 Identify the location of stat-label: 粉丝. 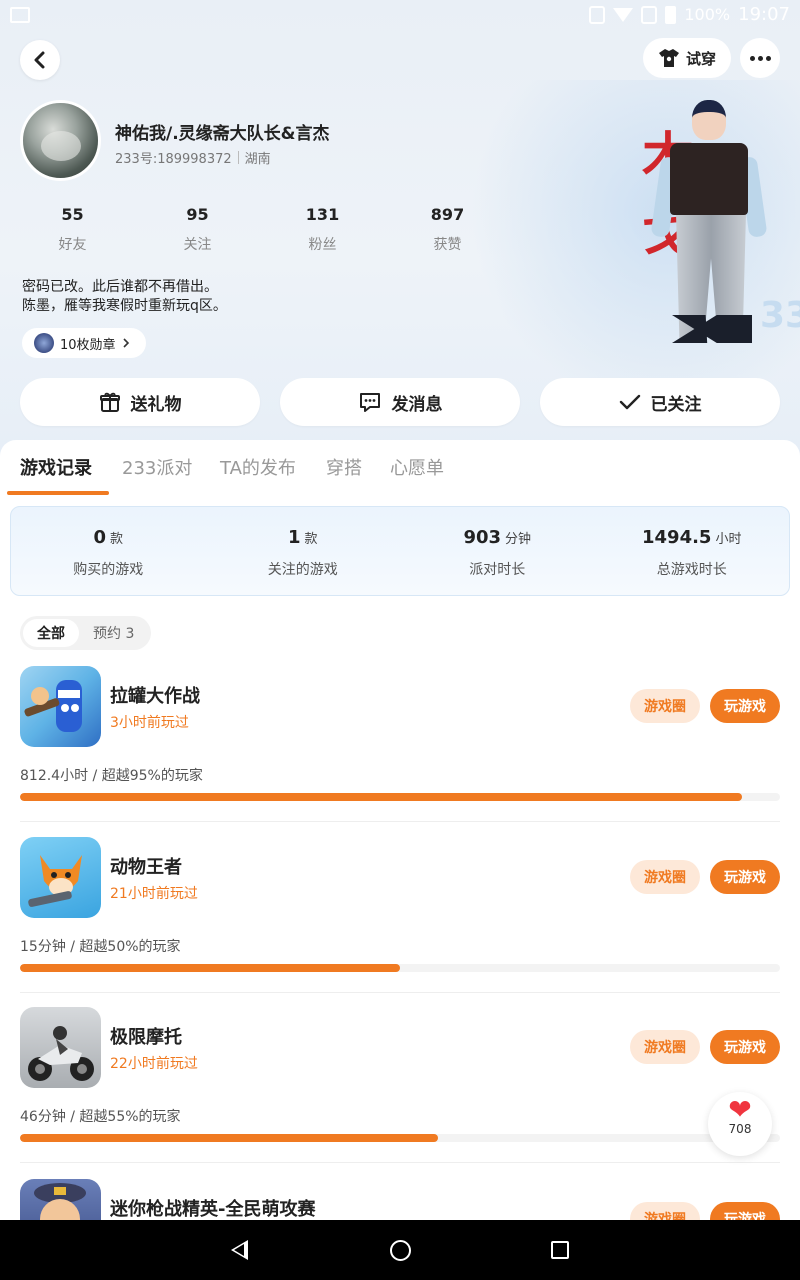
(322, 245).